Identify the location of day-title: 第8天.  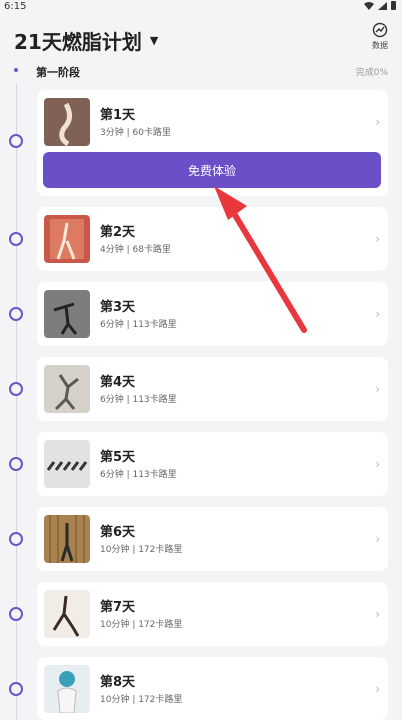
(118, 682).